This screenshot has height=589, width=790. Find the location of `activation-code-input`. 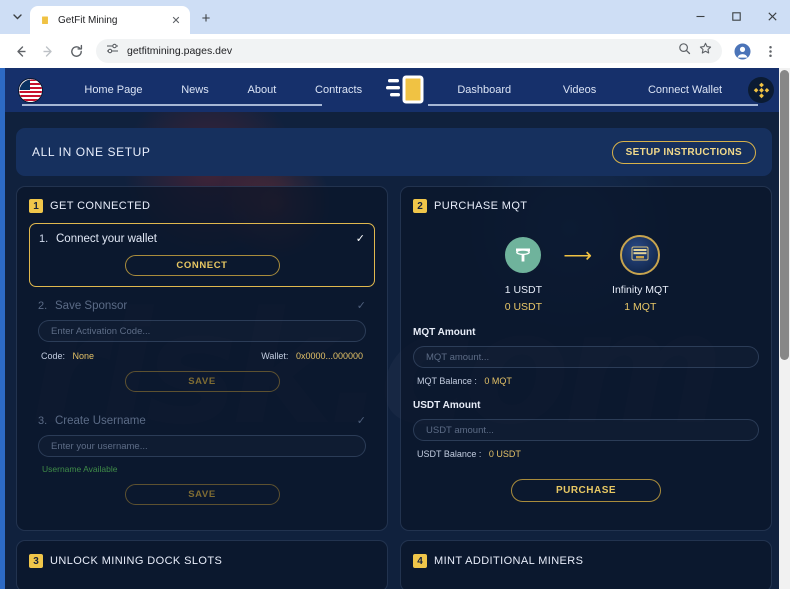

activation-code-input is located at coordinates (202, 331).